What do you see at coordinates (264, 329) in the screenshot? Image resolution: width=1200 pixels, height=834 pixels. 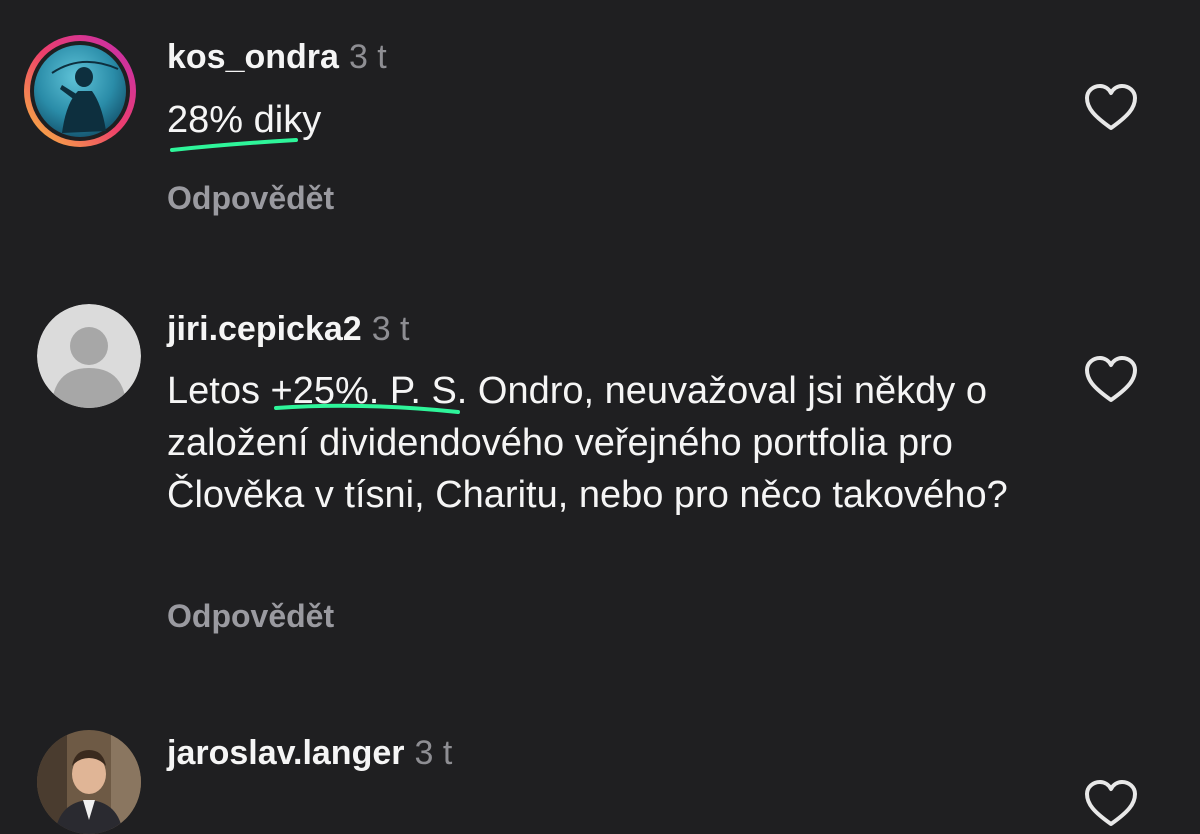 I see `username-text: jiri.cepicka2` at bounding box center [264, 329].